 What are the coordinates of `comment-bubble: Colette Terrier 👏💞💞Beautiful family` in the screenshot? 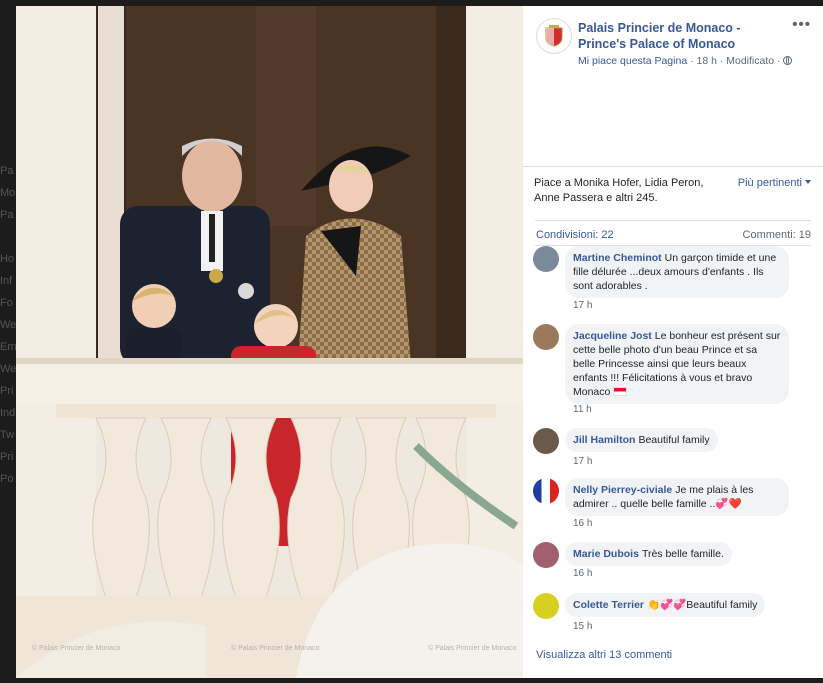 It's located at (665, 605).